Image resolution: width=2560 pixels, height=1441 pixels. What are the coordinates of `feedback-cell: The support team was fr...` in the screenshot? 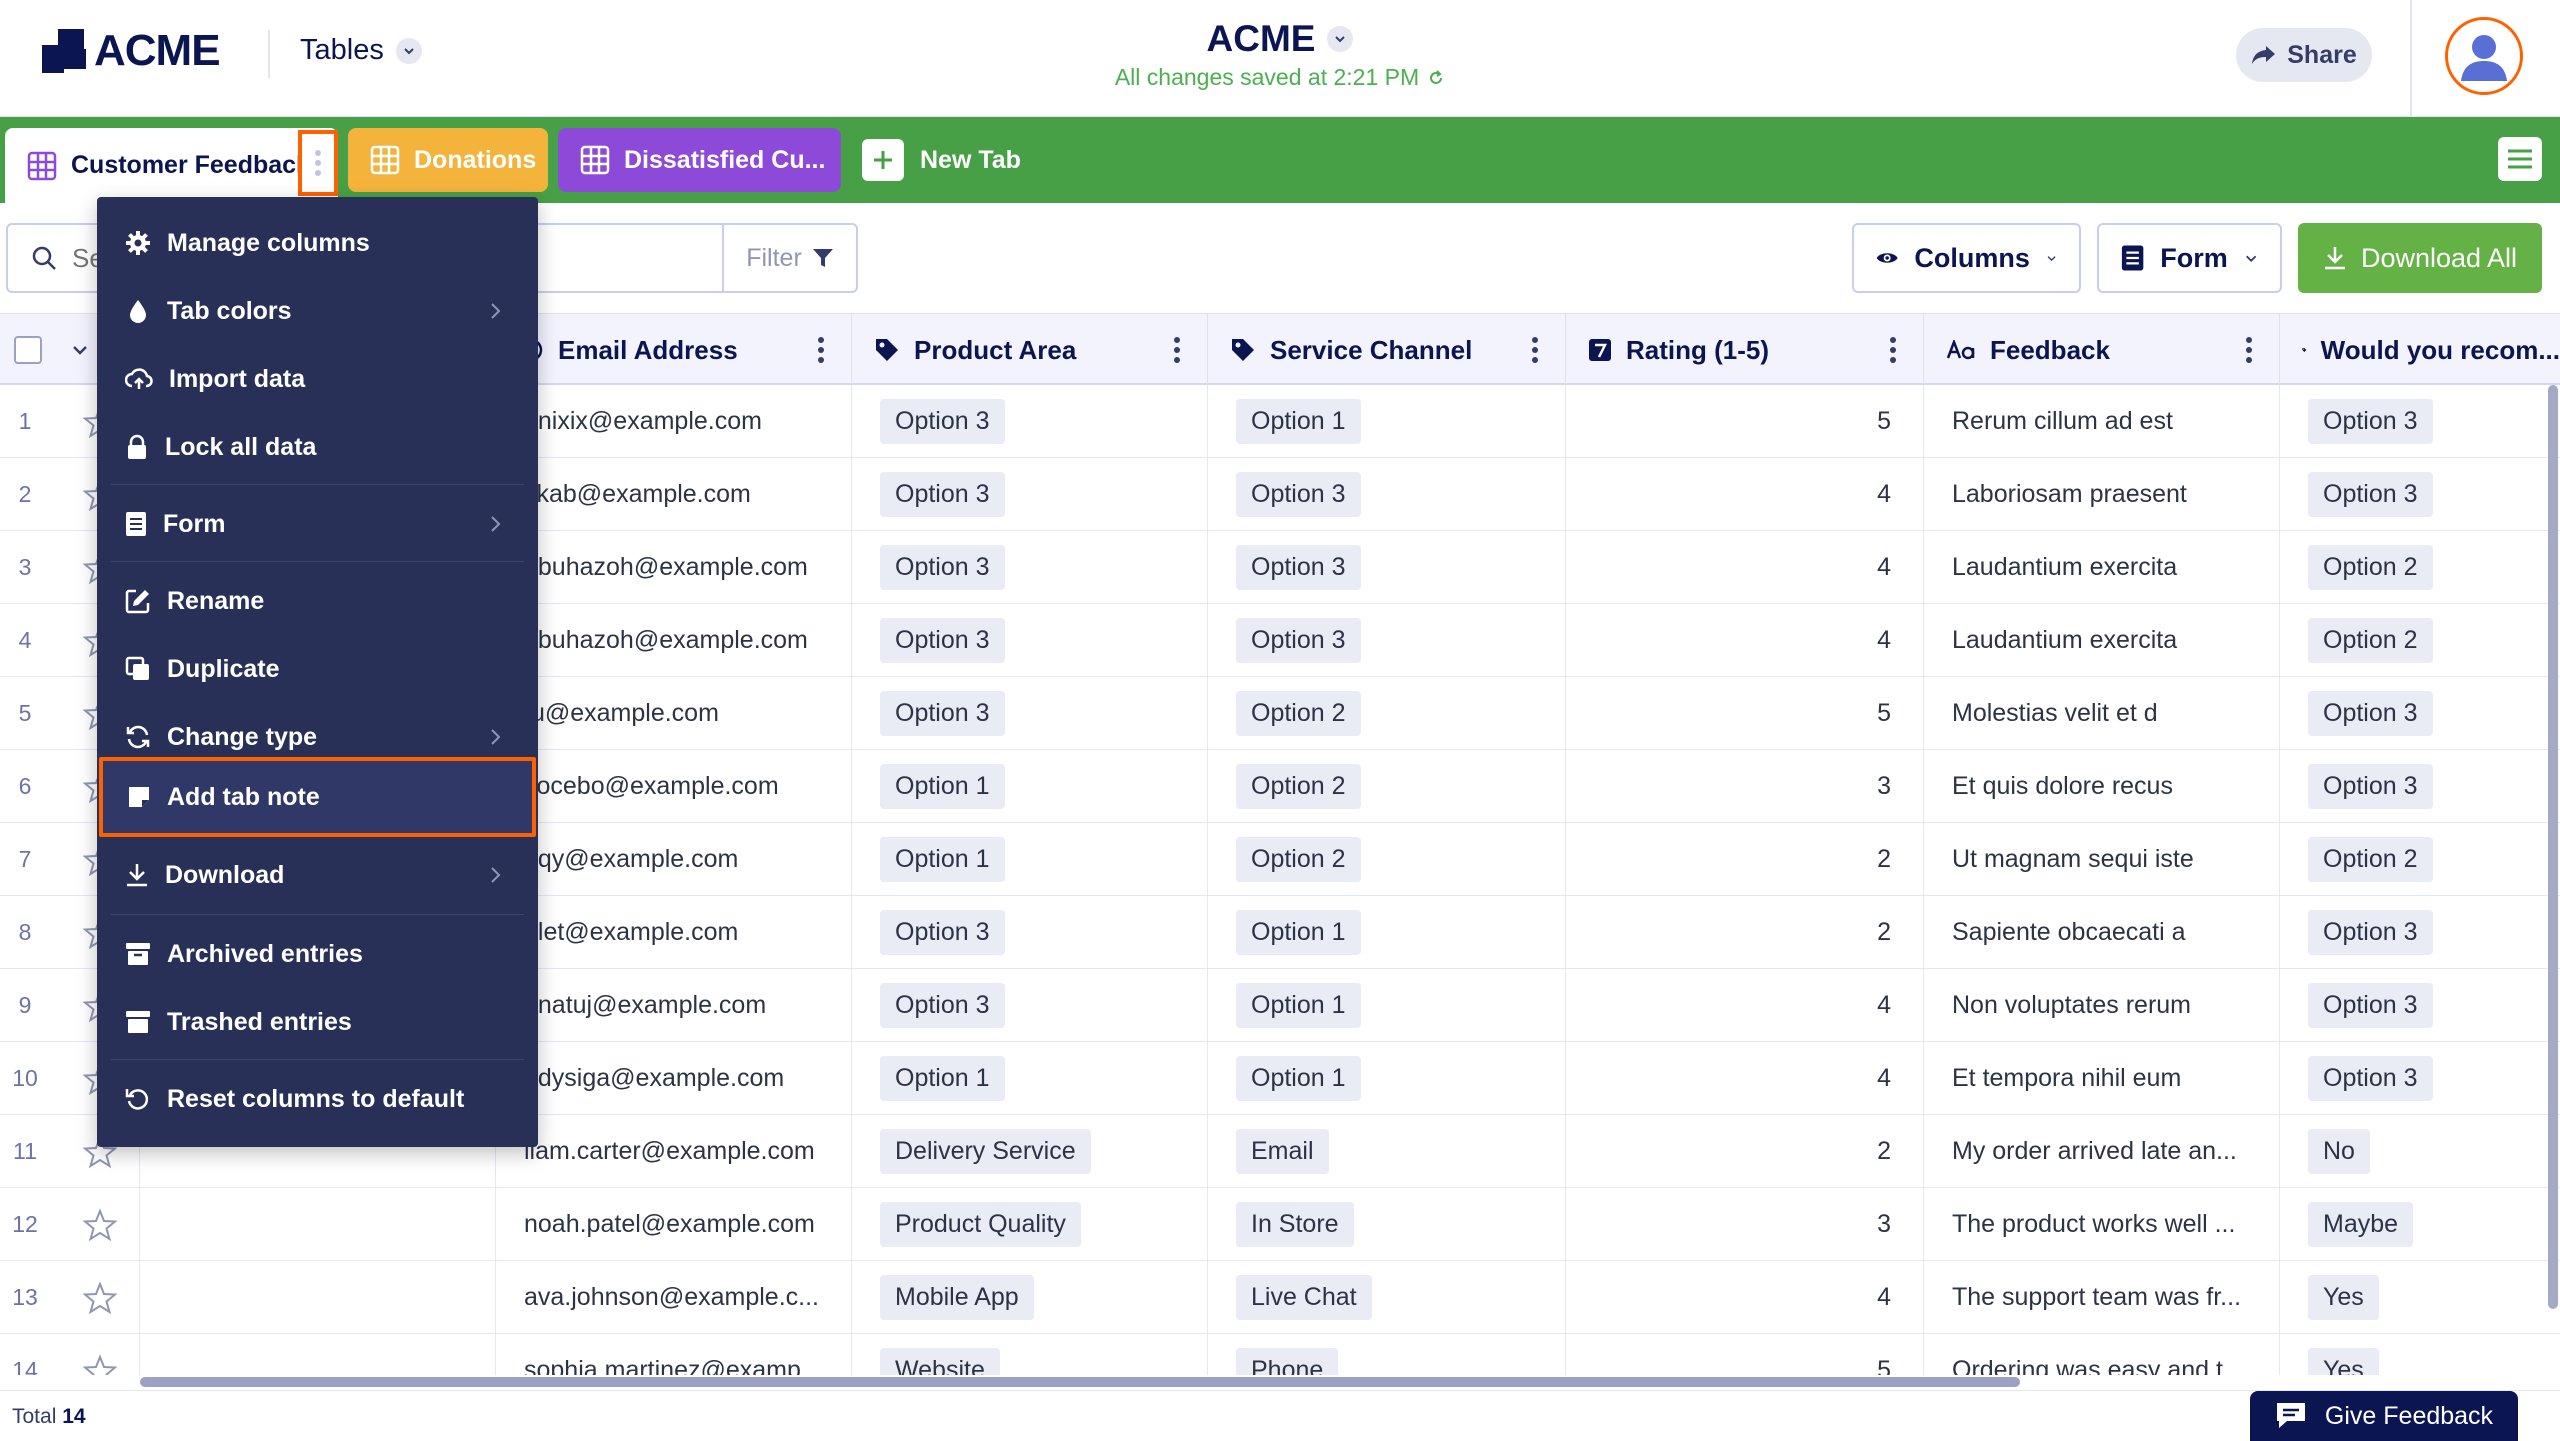 It's located at (2102, 1297).